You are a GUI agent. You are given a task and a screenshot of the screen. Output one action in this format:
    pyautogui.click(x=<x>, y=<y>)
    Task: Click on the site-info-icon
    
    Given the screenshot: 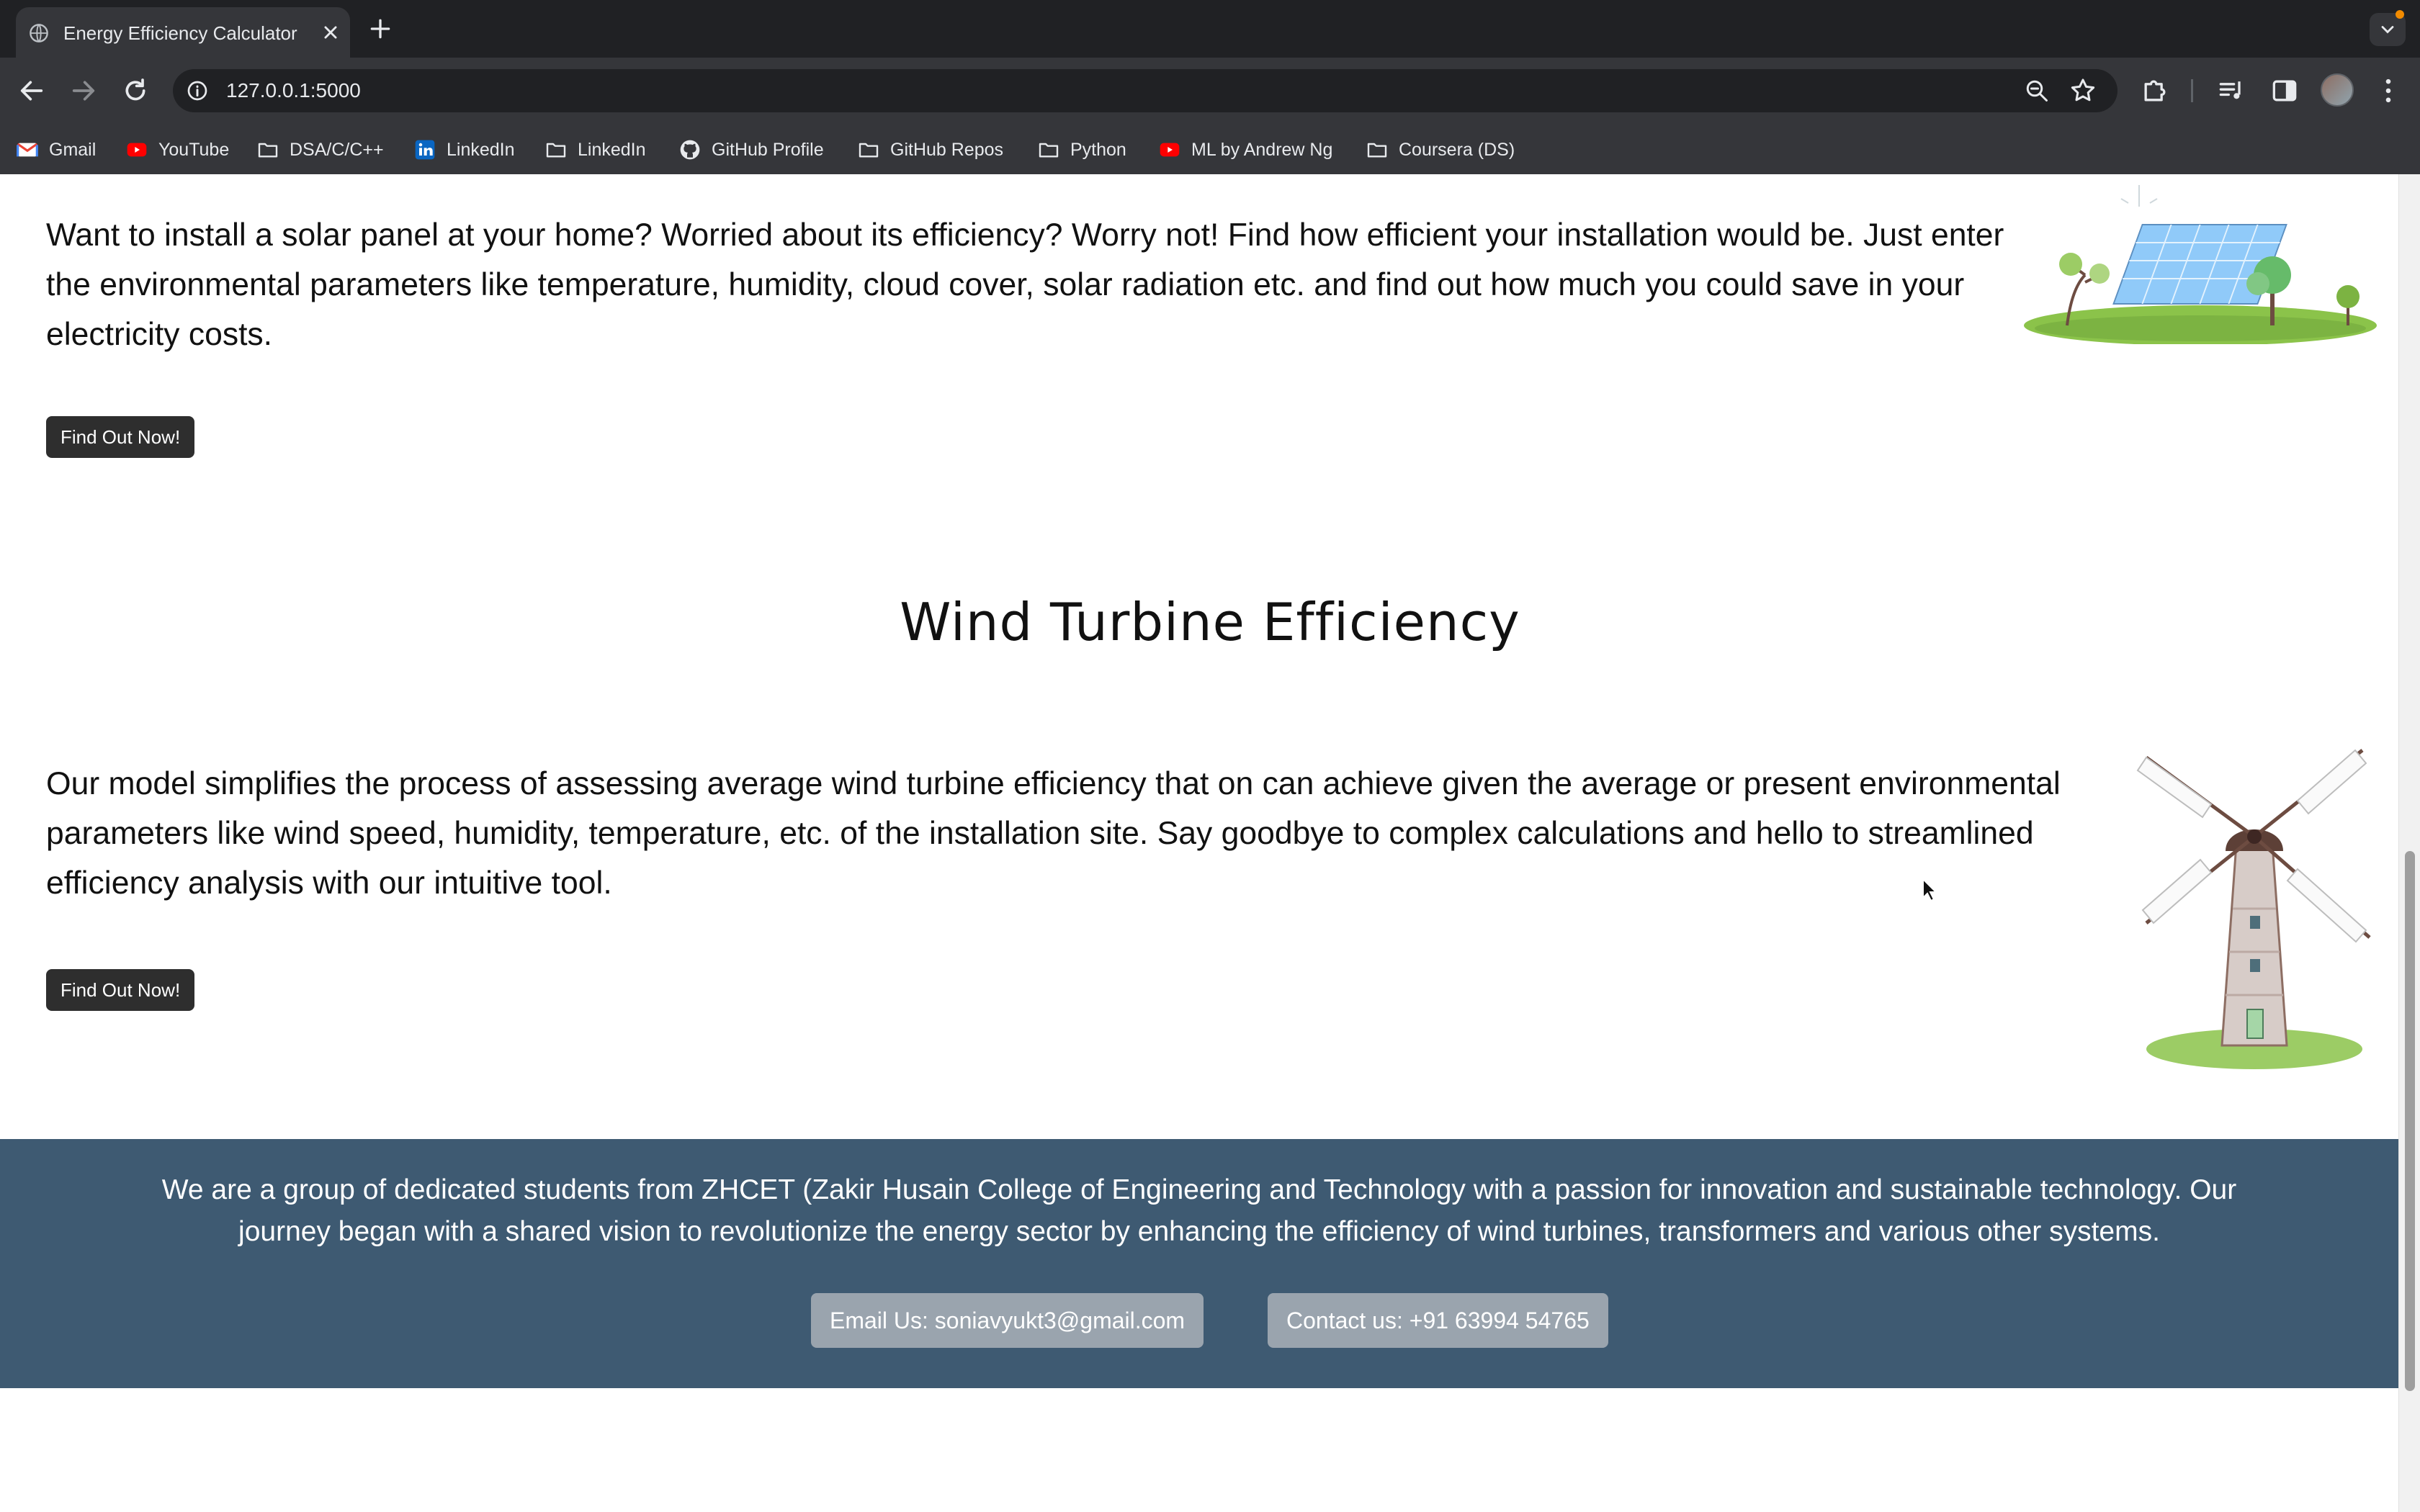 What is the action you would take?
    pyautogui.click(x=197, y=90)
    